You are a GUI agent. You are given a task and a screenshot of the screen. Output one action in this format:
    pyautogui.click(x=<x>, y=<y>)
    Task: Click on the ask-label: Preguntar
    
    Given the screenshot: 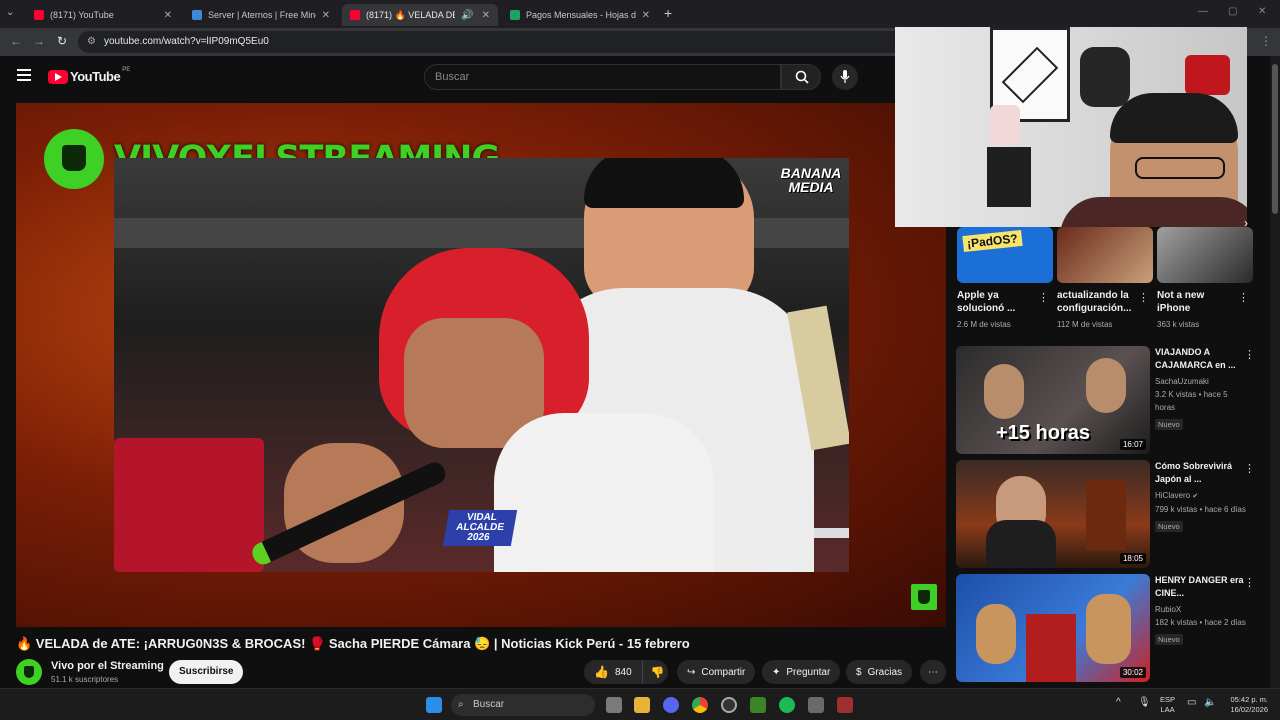 What is the action you would take?
    pyautogui.click(x=808, y=672)
    